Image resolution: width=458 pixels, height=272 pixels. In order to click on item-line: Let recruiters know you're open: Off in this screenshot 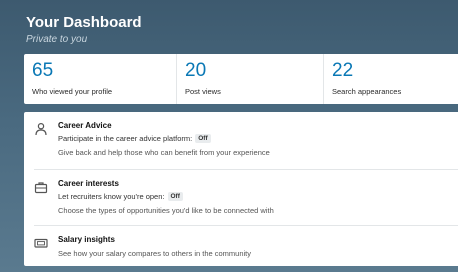, I will do `click(256, 197)`.